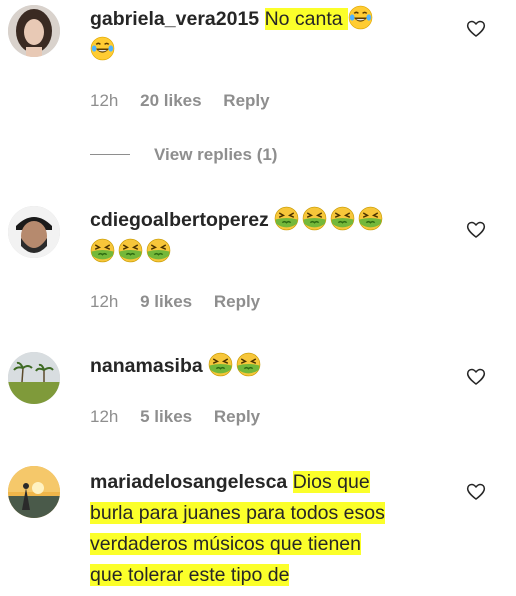  Describe the element at coordinates (146, 366) in the screenshot. I see `username: nanamasiba` at that location.